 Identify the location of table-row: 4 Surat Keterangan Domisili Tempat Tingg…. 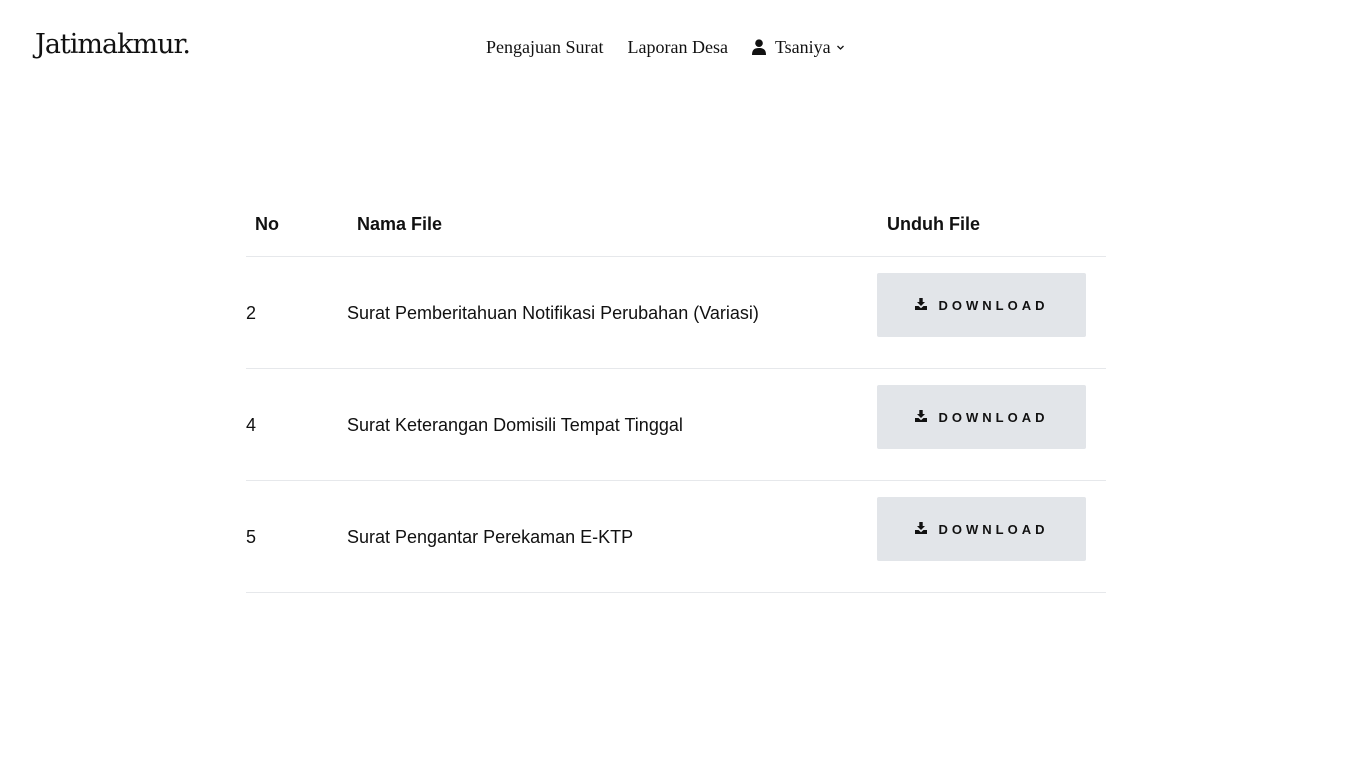
(676, 425).